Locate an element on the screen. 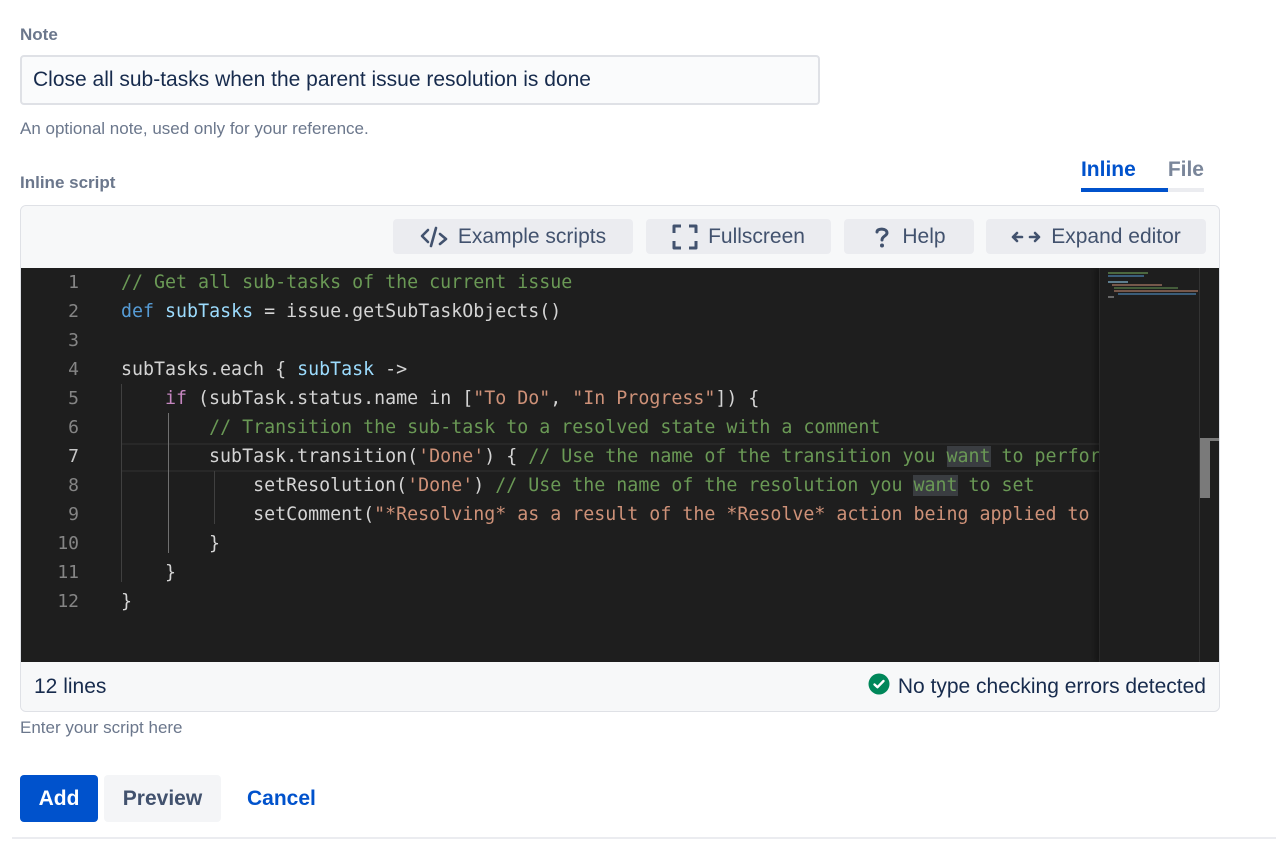 Image resolution: width=1276 pixels, height=868 pixels. line-number: 11 is located at coordinates (68, 572).